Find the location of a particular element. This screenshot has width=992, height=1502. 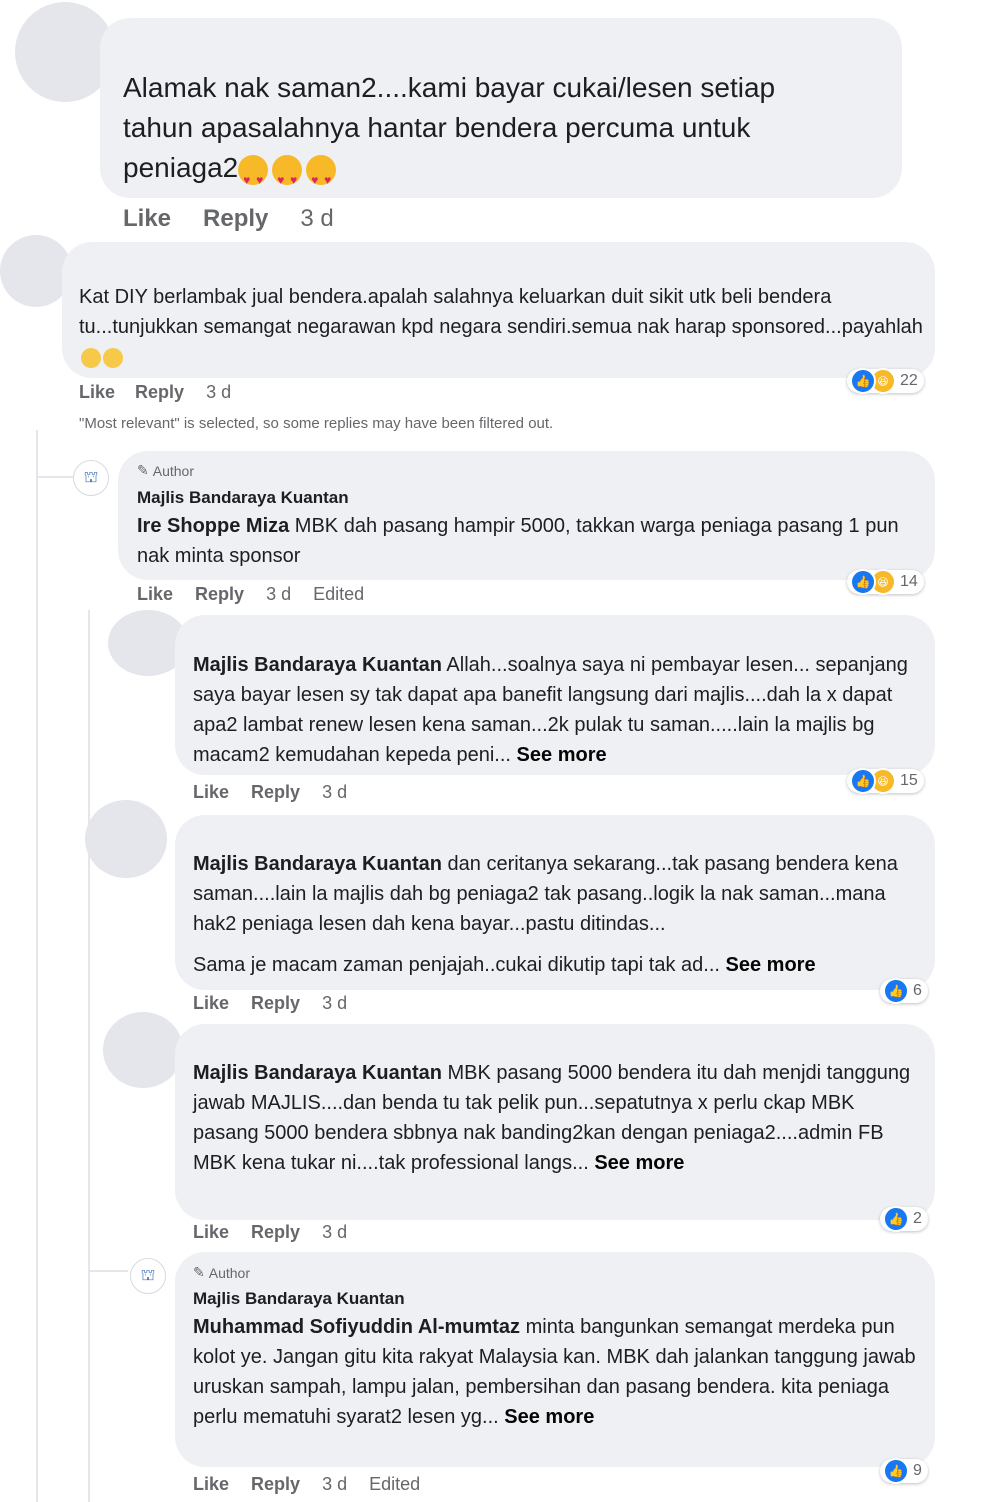

mention-link: Ire Shoppe Miza is located at coordinates (213, 526).